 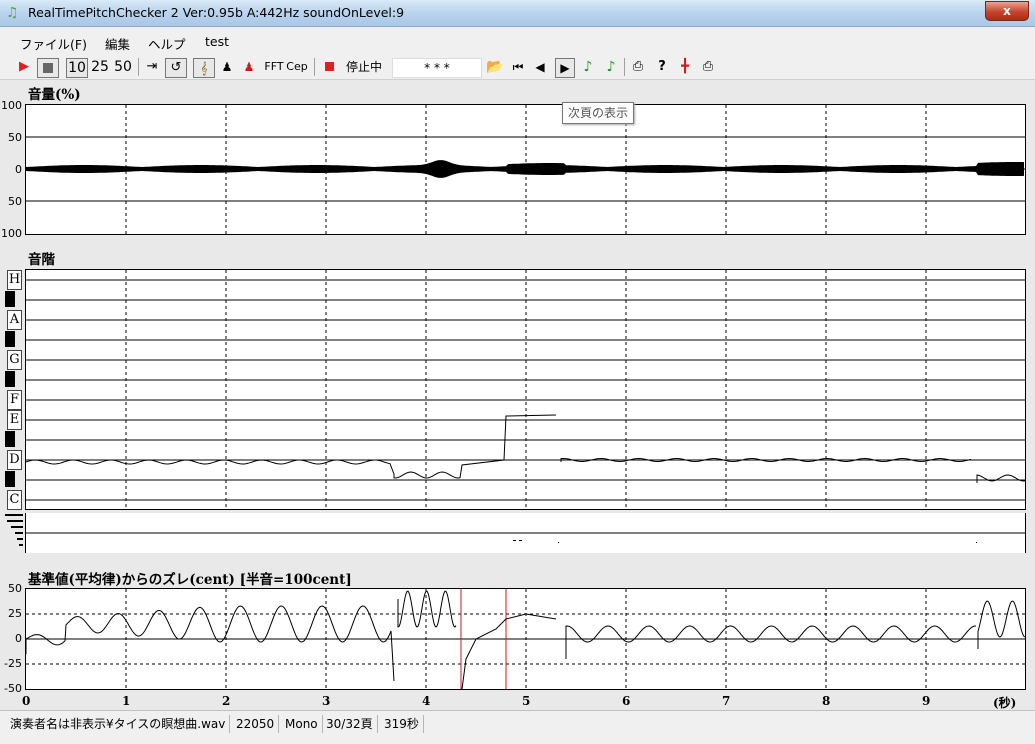 What do you see at coordinates (14, 500) in the screenshot?
I see `note-label-c: C` at bounding box center [14, 500].